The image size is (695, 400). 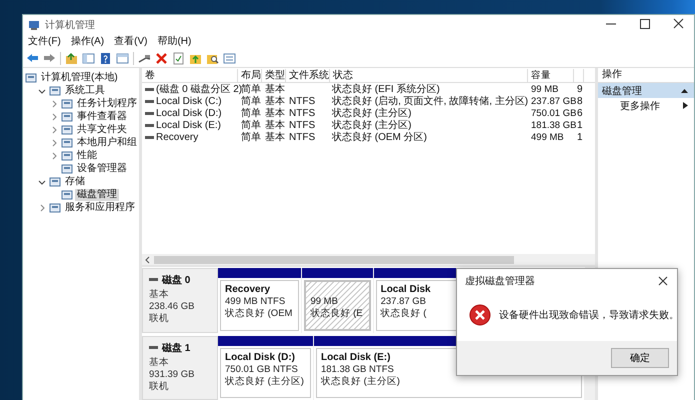 I want to click on partition-name: Local Disk, so click(x=405, y=290).